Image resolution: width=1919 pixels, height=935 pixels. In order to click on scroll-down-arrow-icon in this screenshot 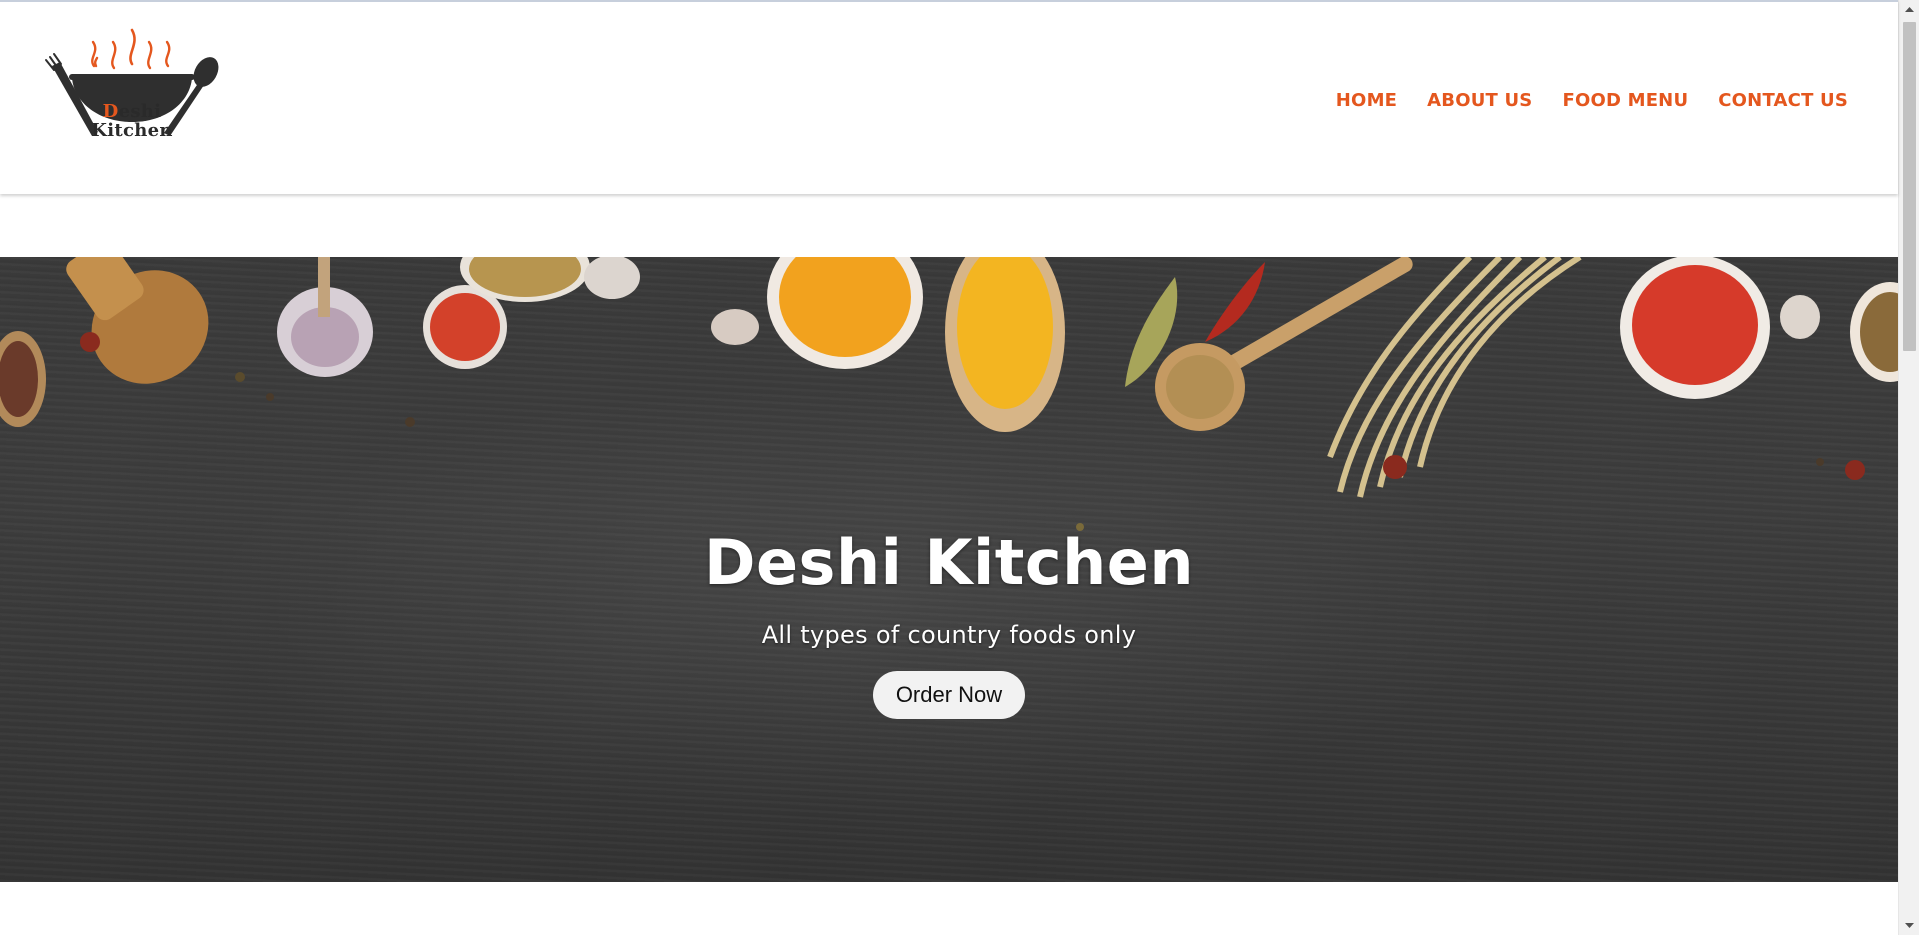, I will do `click(1909, 925)`.